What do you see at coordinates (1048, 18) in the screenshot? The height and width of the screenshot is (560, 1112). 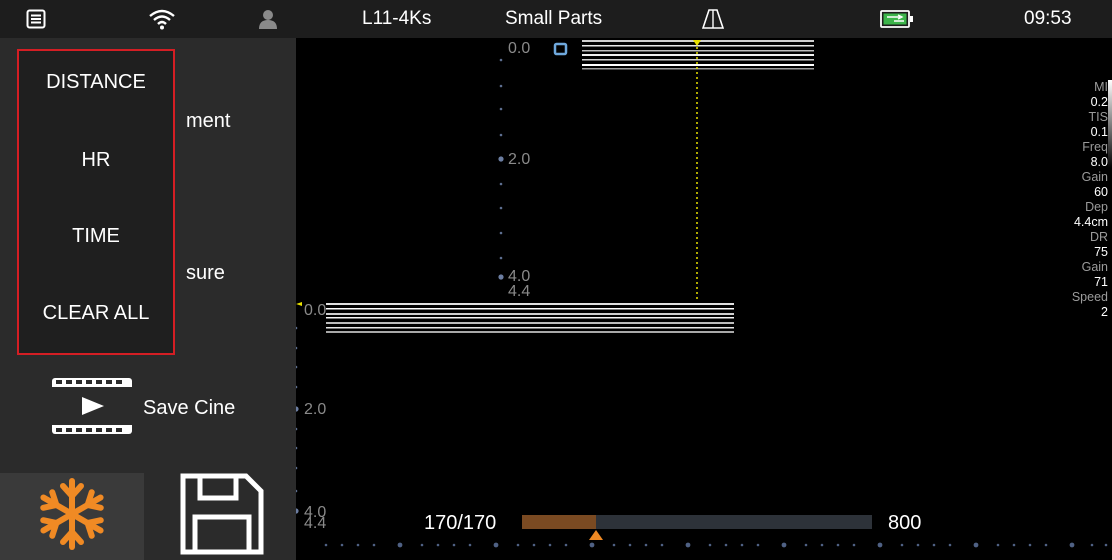 I see `clock: 09:53` at bounding box center [1048, 18].